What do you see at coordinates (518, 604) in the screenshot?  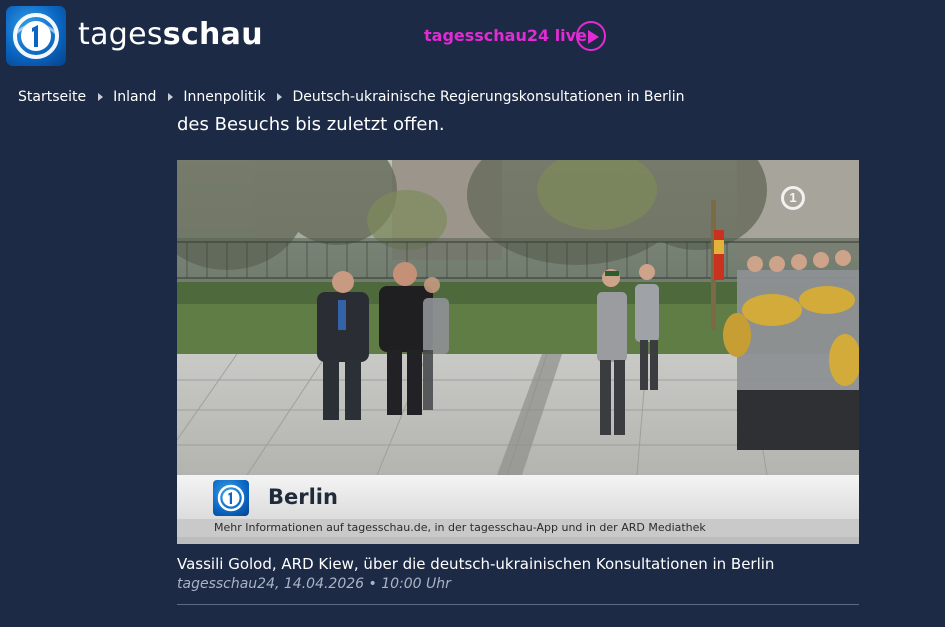 I see `divider` at bounding box center [518, 604].